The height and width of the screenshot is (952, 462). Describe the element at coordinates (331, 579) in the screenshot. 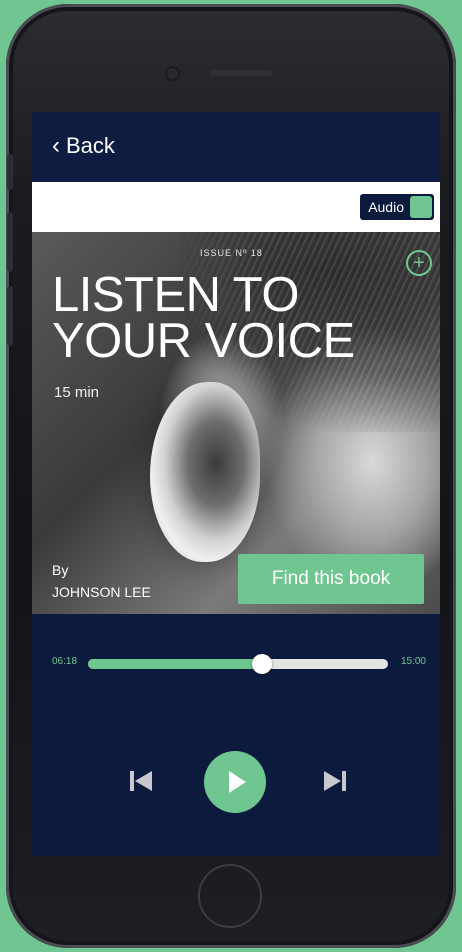

I see `find-book-button: Find this book` at that location.